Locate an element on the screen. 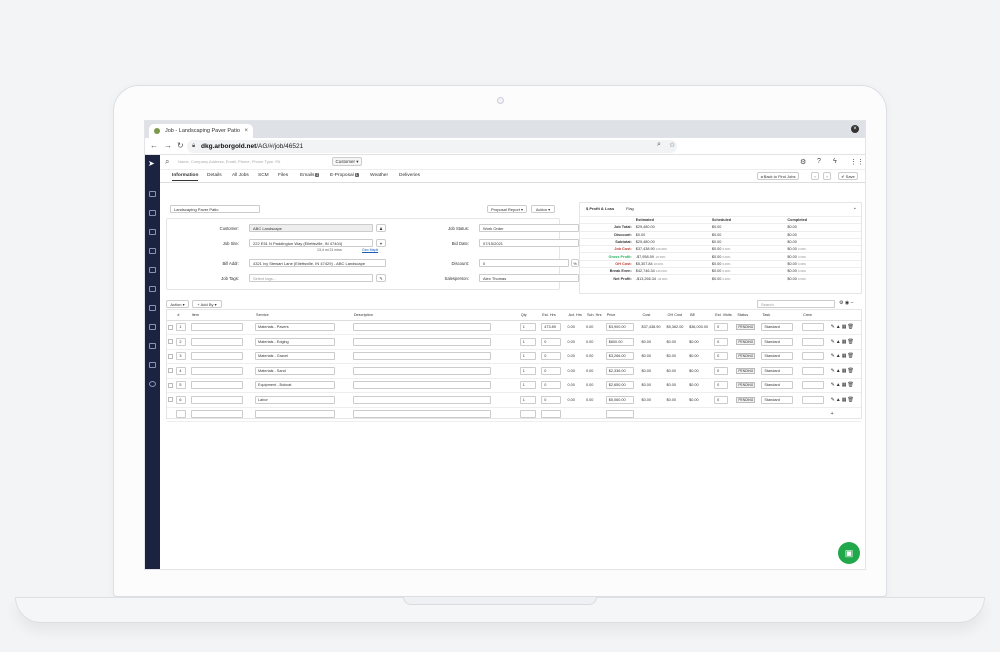 This screenshot has height=652, width=1000. grid-header: Act. Hrs is located at coordinates (575, 315).